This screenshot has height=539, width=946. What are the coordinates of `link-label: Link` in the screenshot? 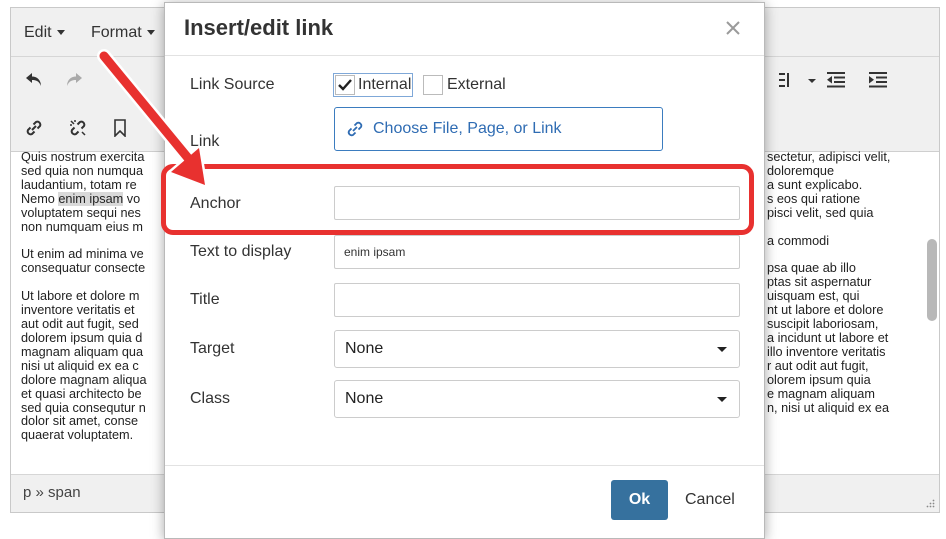 It's located at (205, 141).